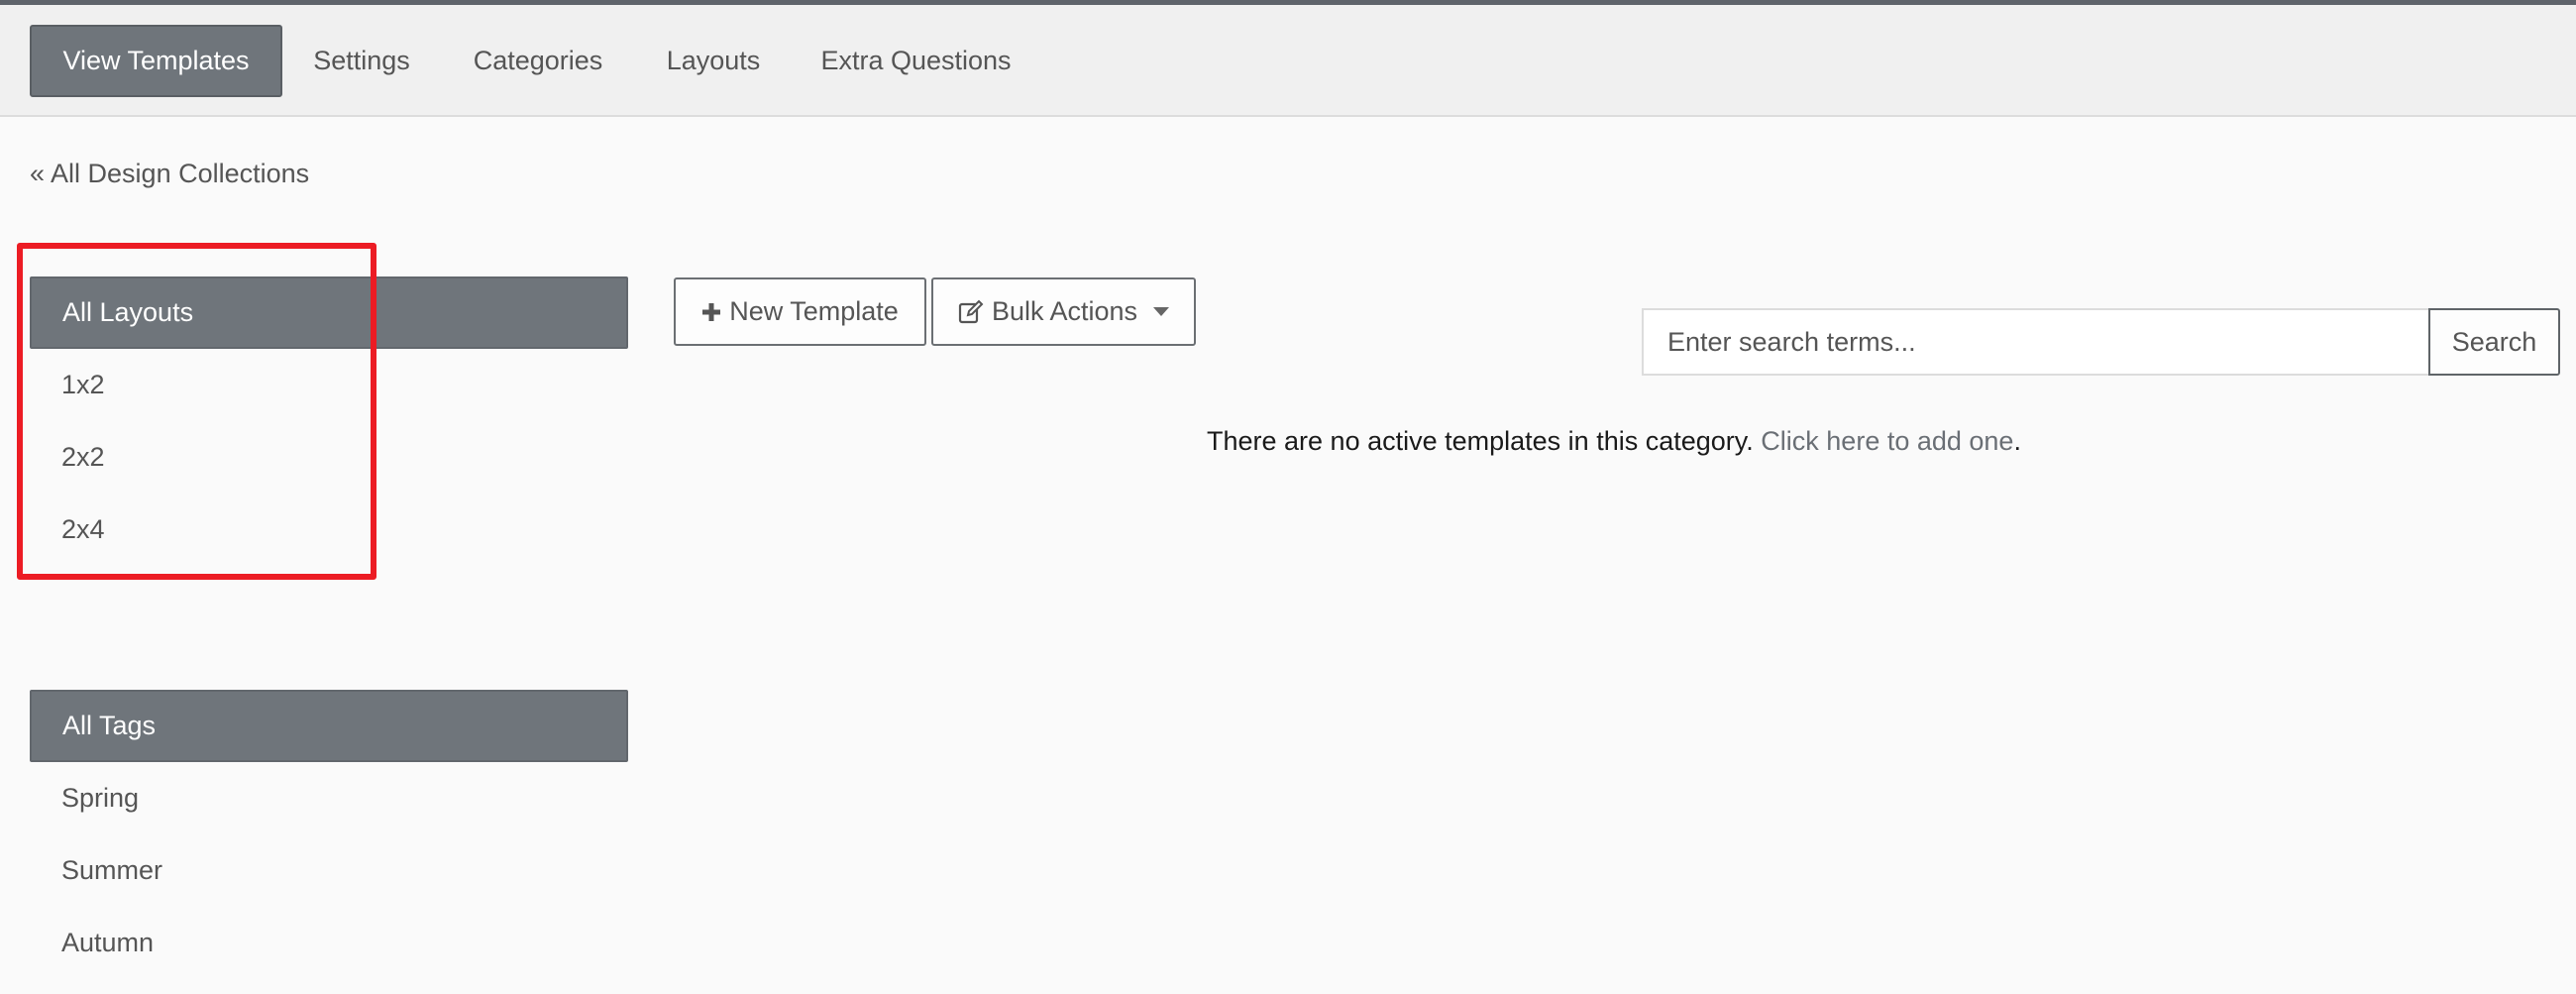 The height and width of the screenshot is (994, 2576). I want to click on search-button: Search, so click(2494, 342).